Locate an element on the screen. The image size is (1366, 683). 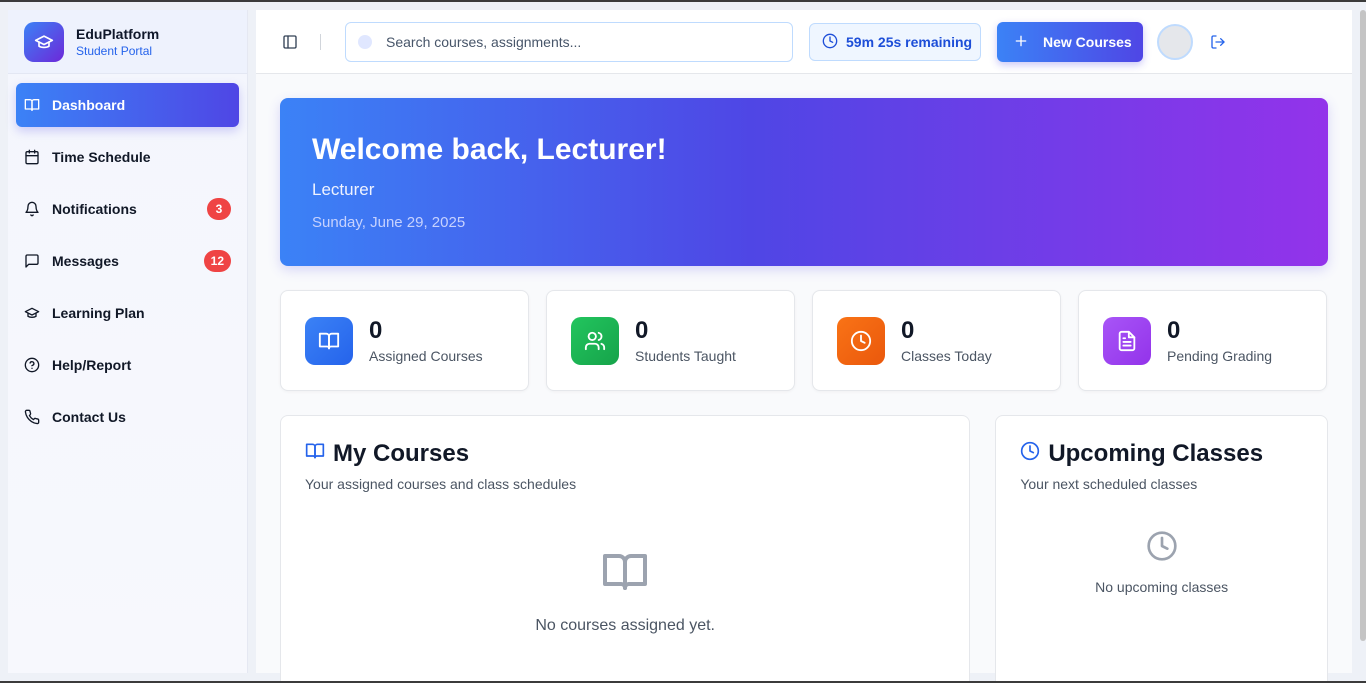
phone-icon is located at coordinates (32, 417).